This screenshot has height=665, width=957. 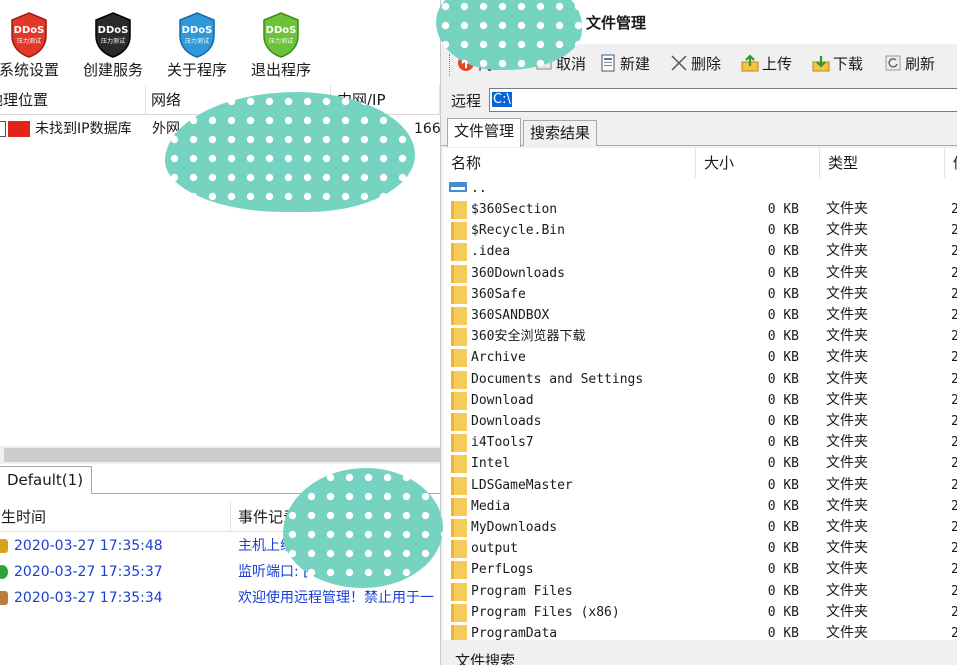 What do you see at coordinates (821, 64) in the screenshot?
I see `download-icon` at bounding box center [821, 64].